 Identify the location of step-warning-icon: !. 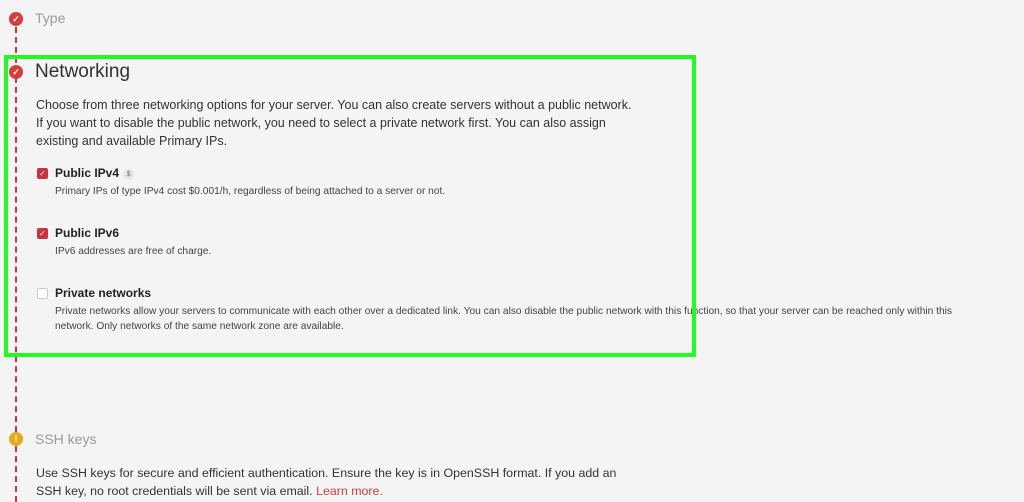
(16, 439).